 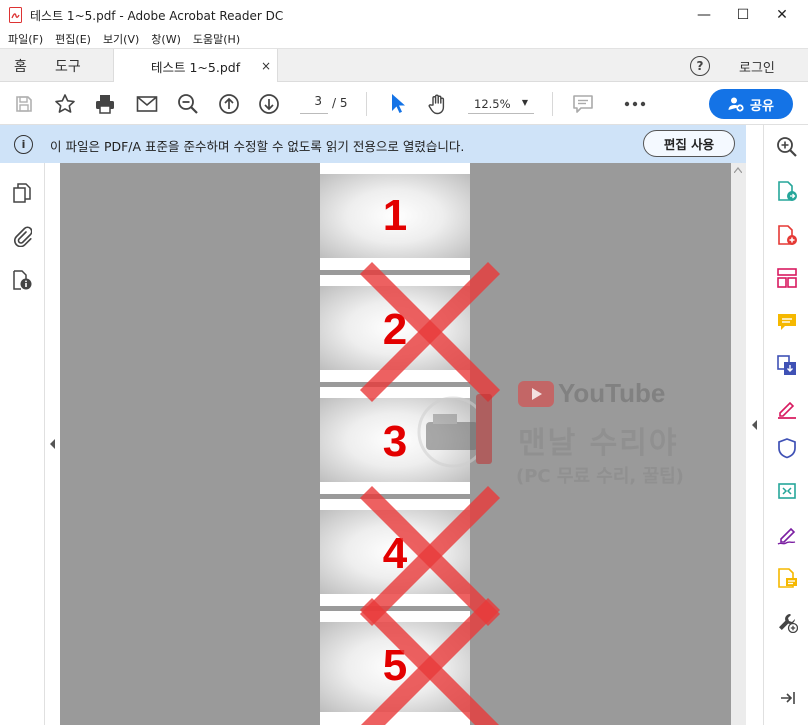 I want to click on right-panel-toggle, so click(x=754, y=425).